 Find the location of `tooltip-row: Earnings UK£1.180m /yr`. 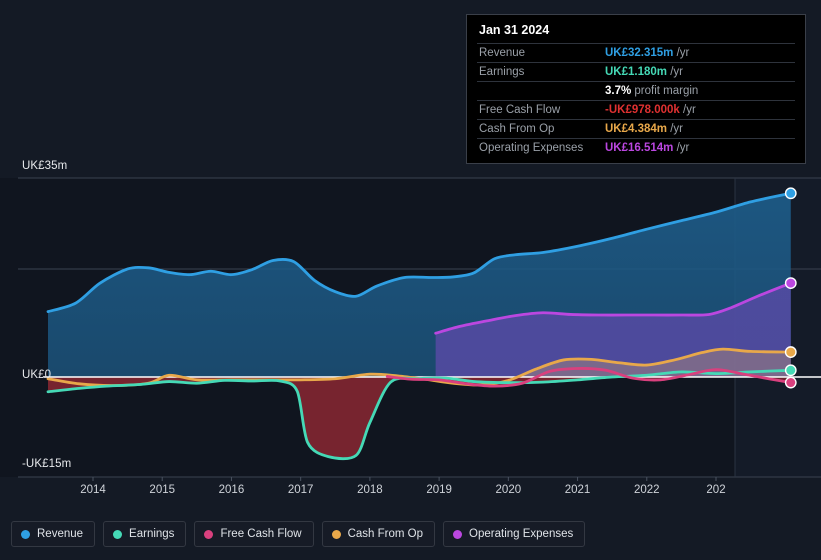

tooltip-row: Earnings UK£1.180m /yr is located at coordinates (636, 72).